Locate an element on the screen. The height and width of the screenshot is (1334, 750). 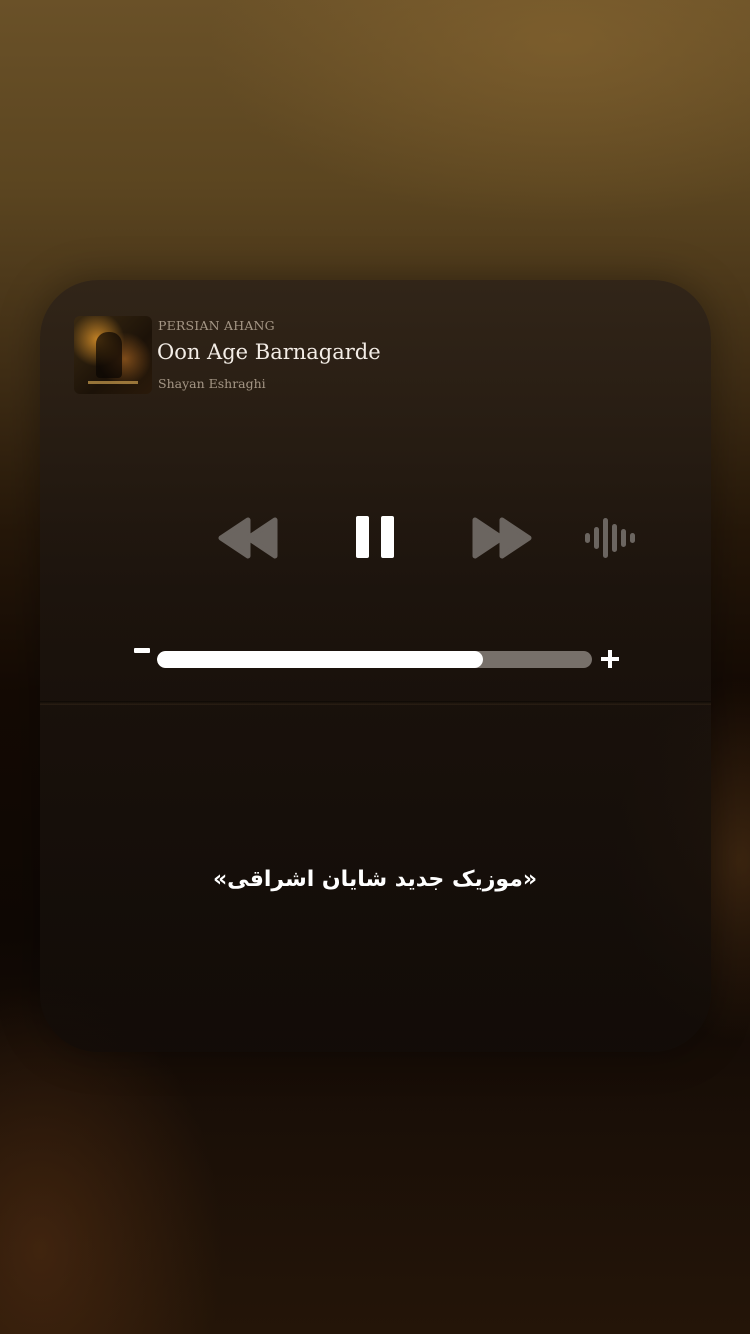
volume-plus-icon is located at coordinates (610, 659).